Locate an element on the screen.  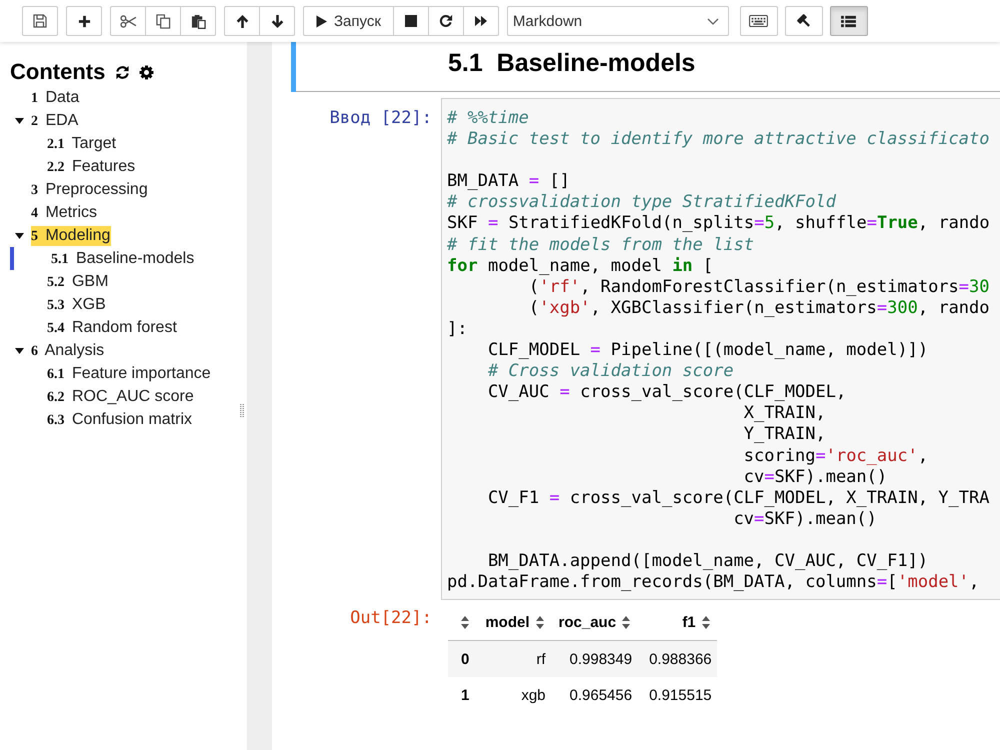
plus-icon is located at coordinates (84, 21).